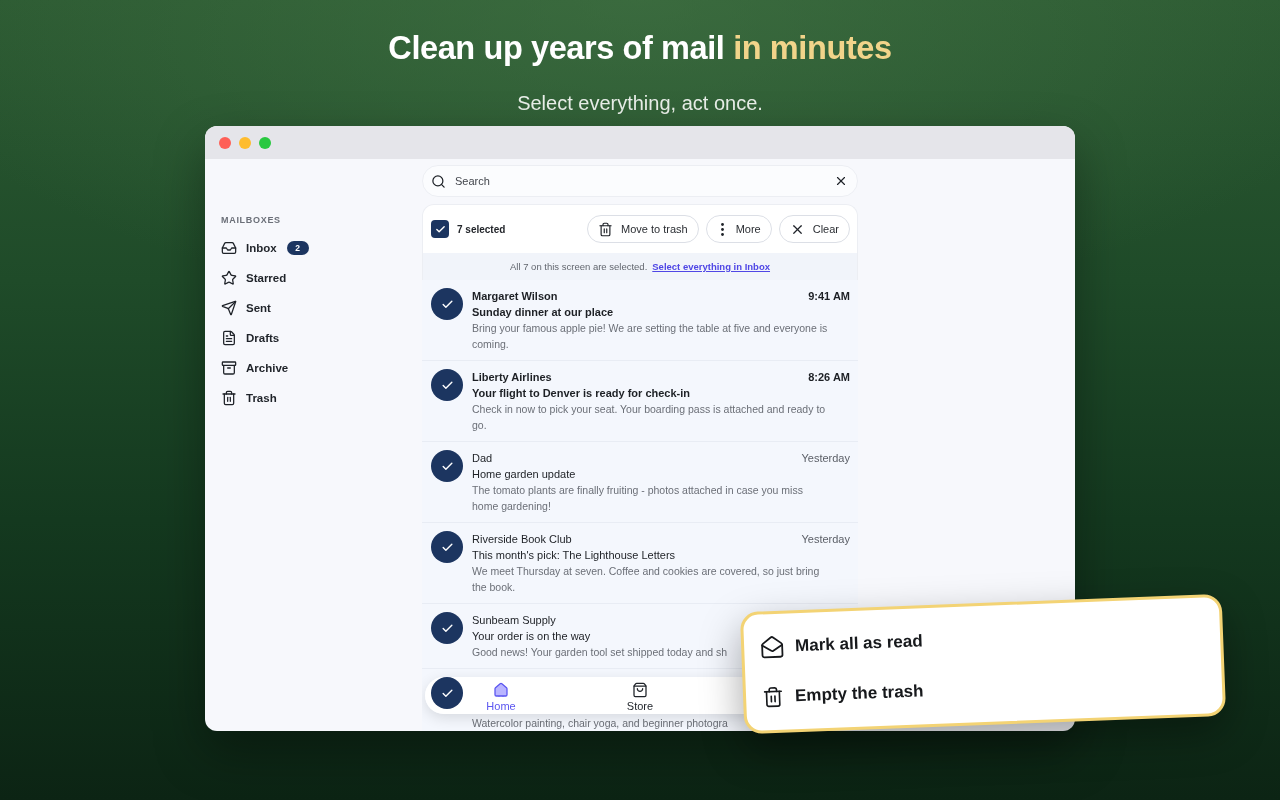 Image resolution: width=1280 pixels, height=800 pixels. Describe the element at coordinates (581, 393) in the screenshot. I see `message-subject: Your flight to Denver is ready for check-in` at that location.